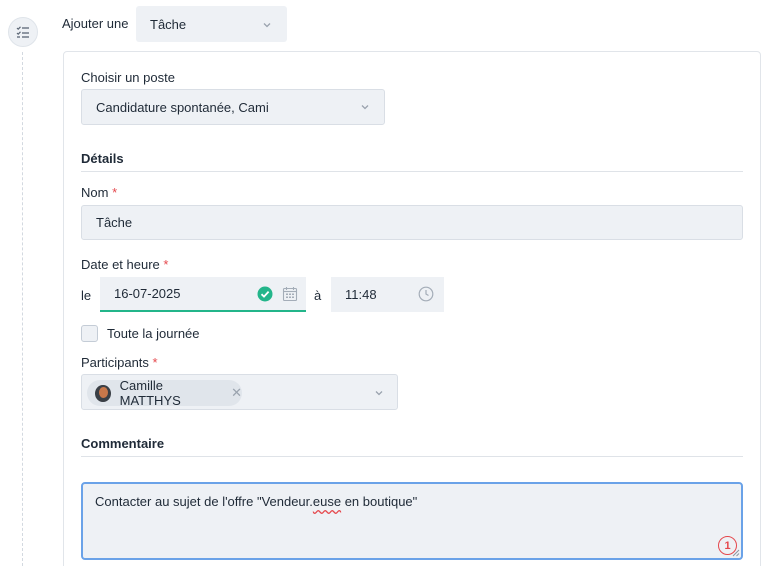 Image resolution: width=768 pixels, height=566 pixels. Describe the element at coordinates (211, 24) in the screenshot. I see `type-select: Tâche` at that location.